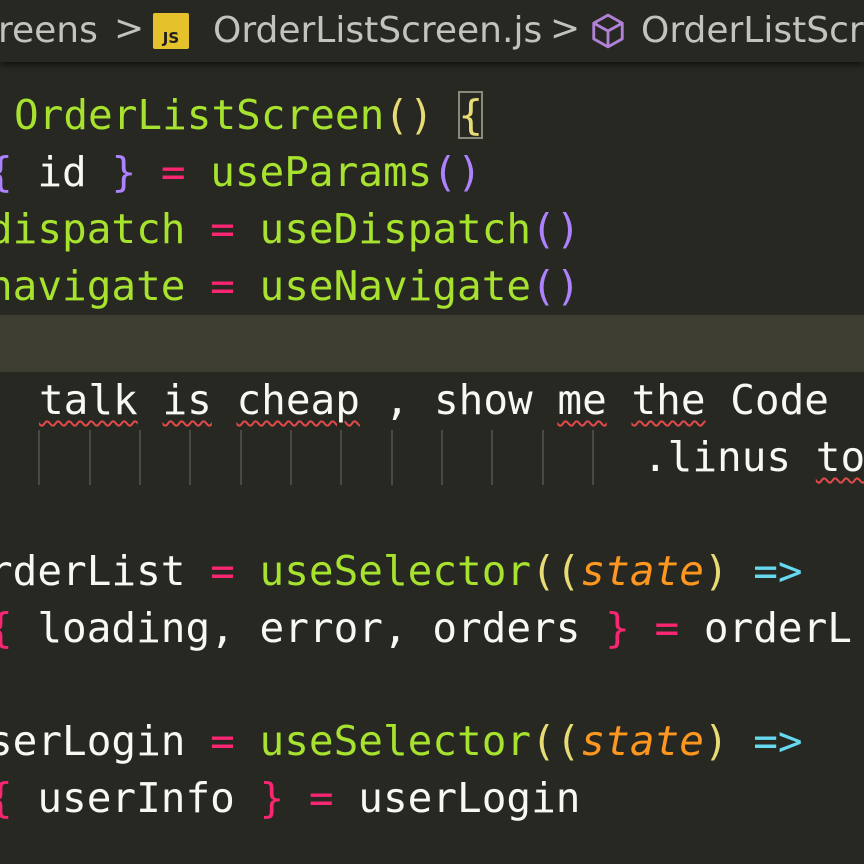 This screenshot has width=864, height=864. I want to click on code-line: OrderListScreen() {, so click(249, 115).